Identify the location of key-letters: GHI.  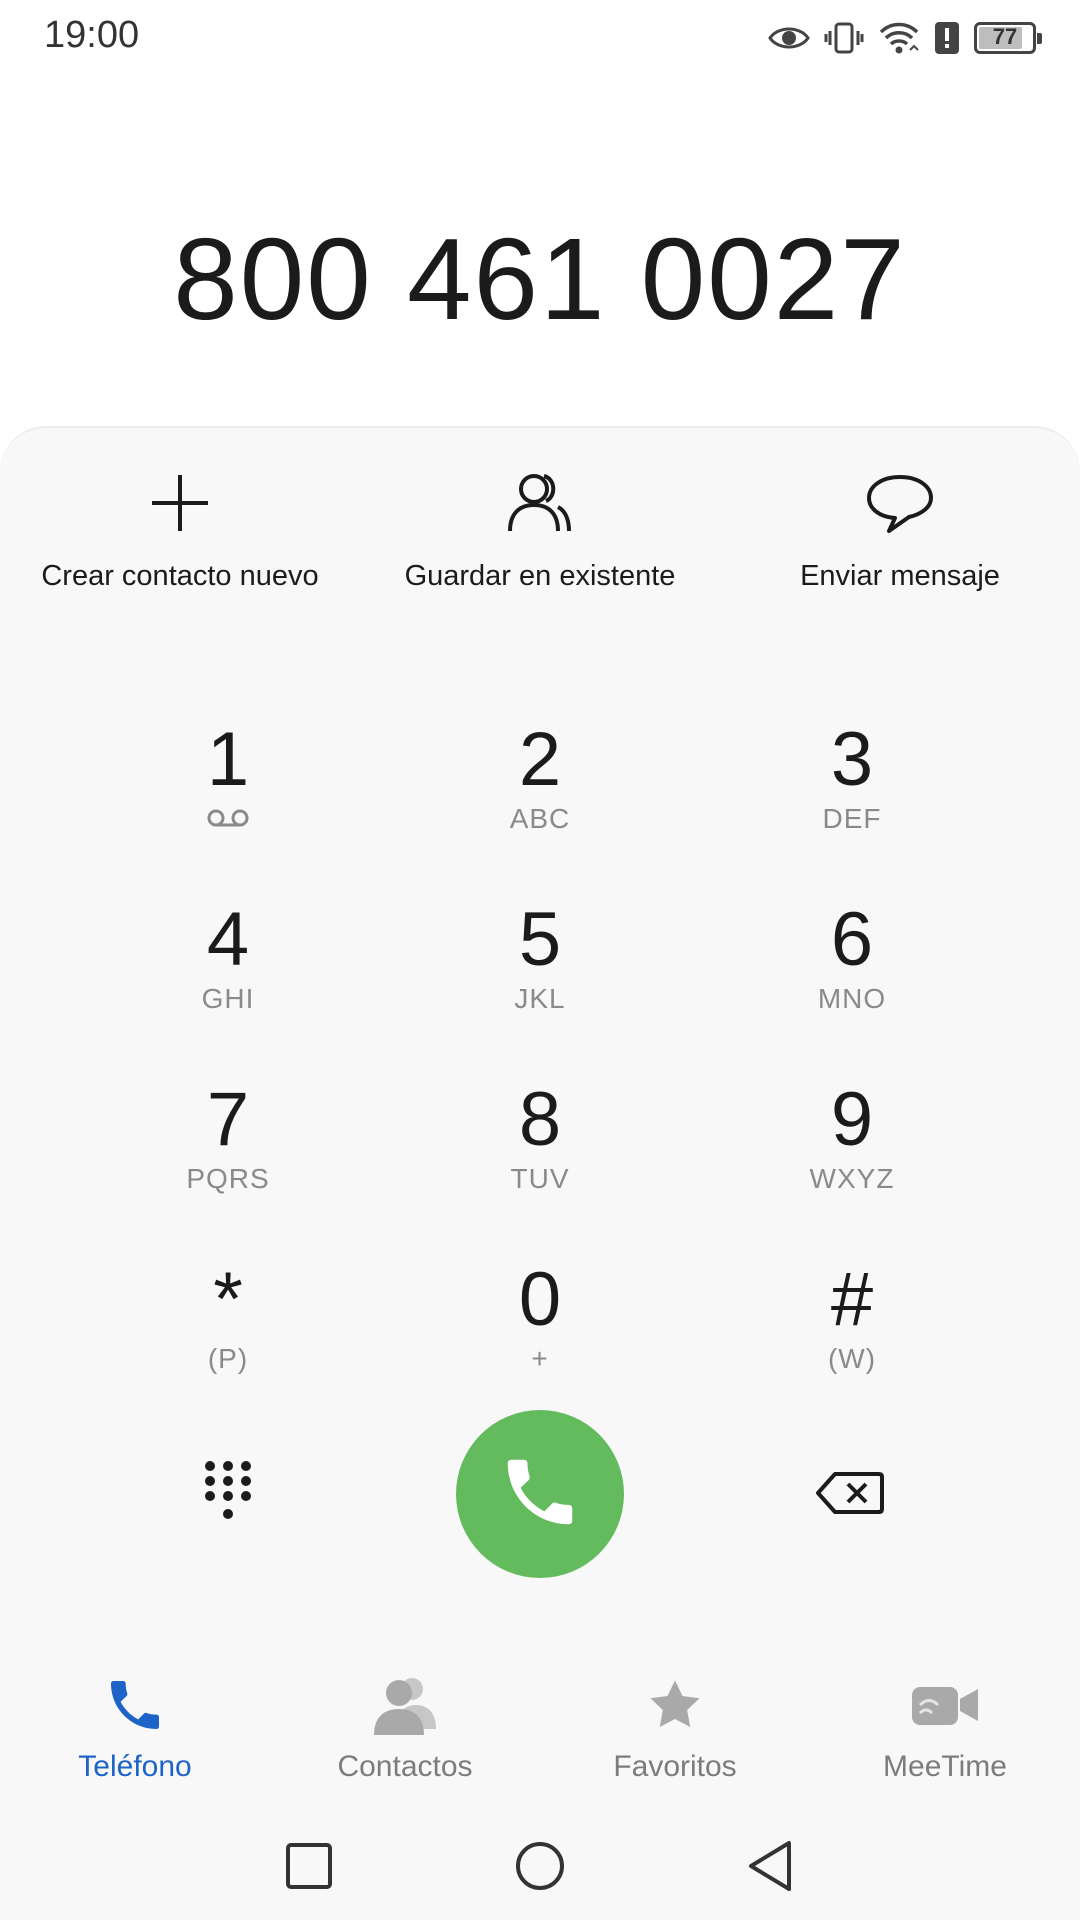
(228, 998).